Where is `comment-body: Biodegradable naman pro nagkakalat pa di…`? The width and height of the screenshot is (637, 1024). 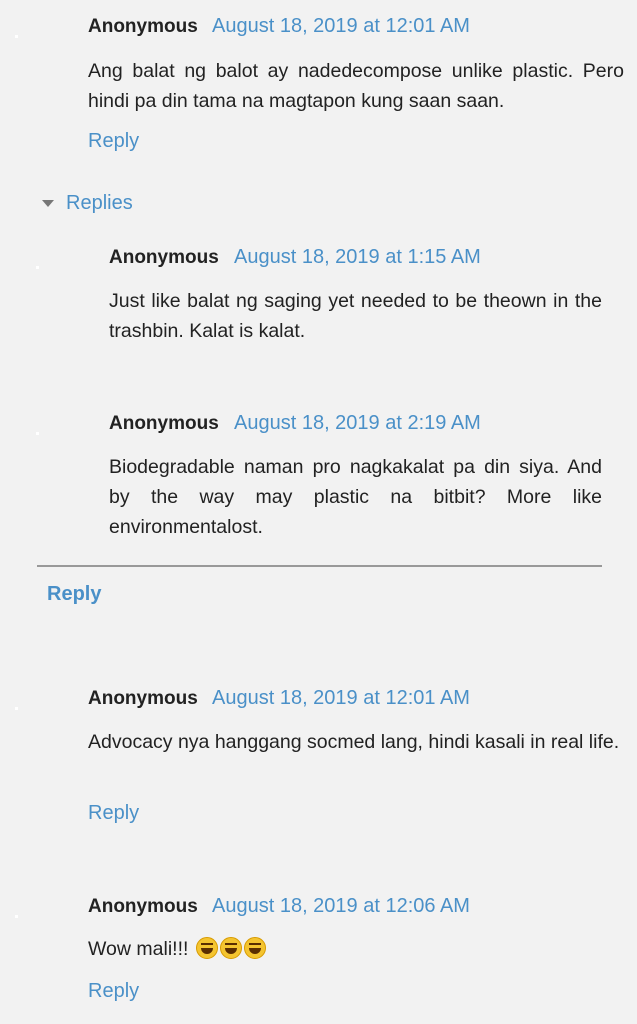 comment-body: Biodegradable naman pro nagkakalat pa di… is located at coordinates (355, 497).